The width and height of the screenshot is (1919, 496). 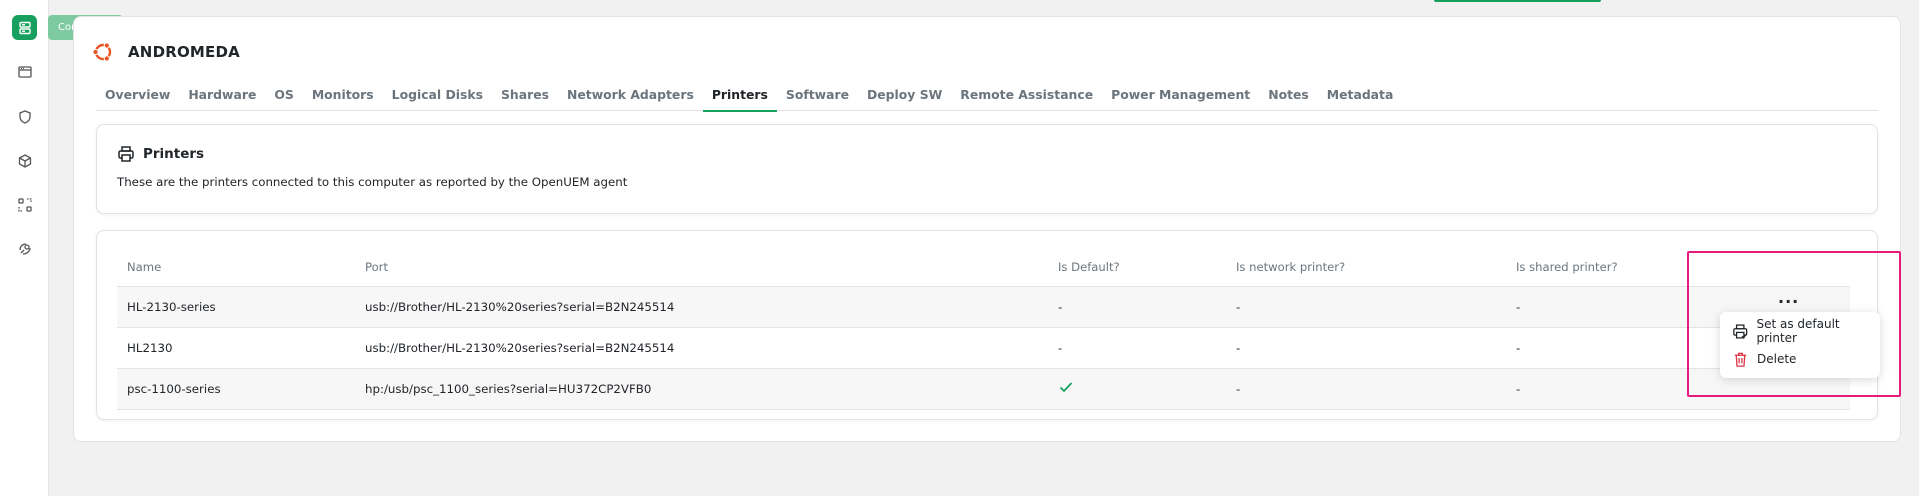 I want to click on menu-item-set-default: Set as default printer, so click(x=1800, y=331).